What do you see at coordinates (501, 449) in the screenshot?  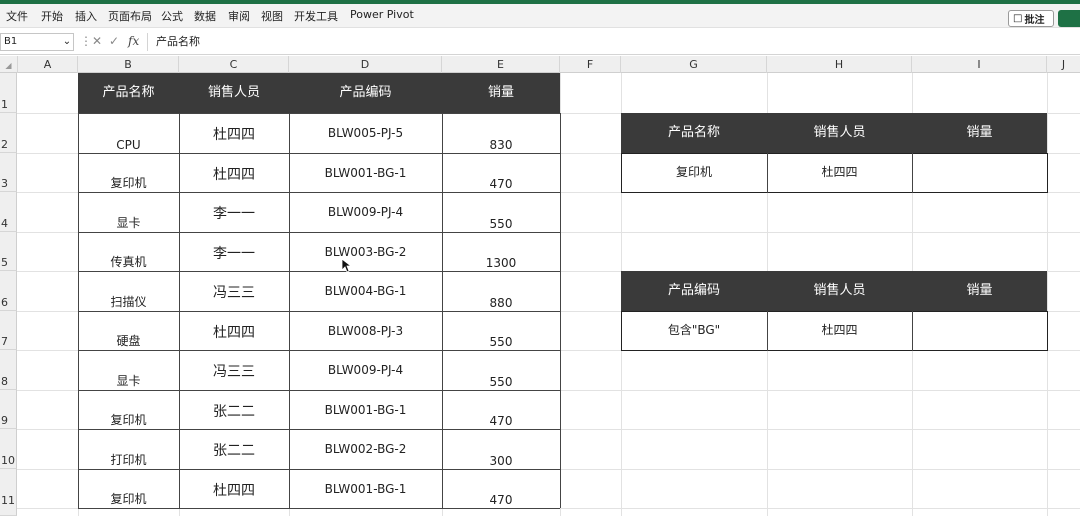 I see `cell-sales: 300` at bounding box center [501, 449].